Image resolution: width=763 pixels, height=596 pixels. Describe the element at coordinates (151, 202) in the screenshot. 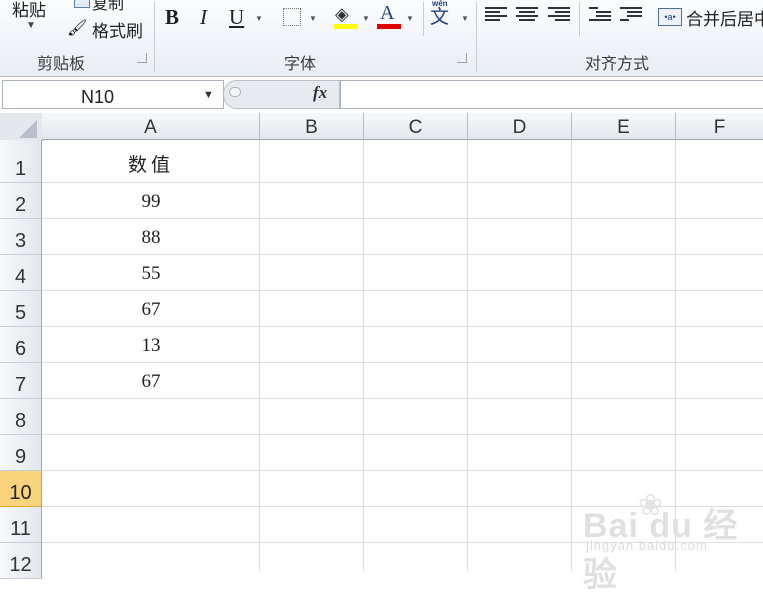

I see `cell-a2: 99` at that location.